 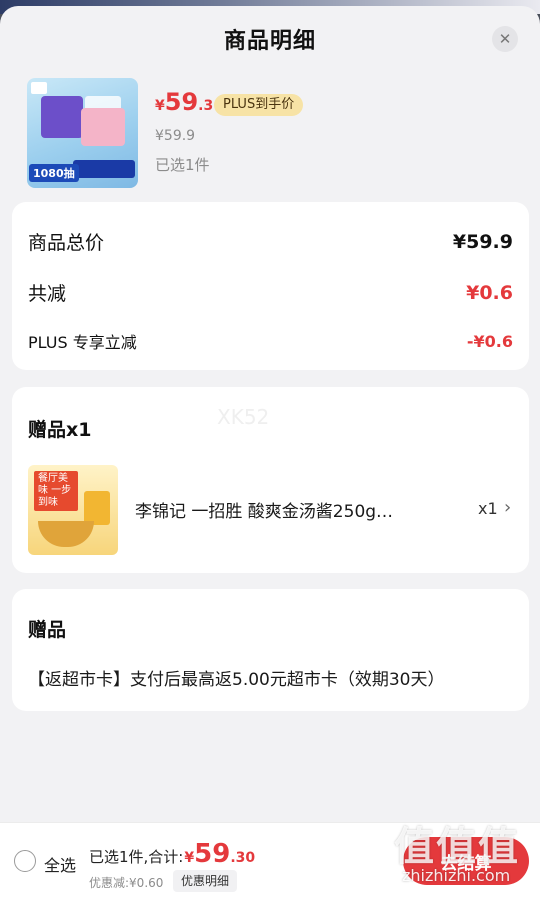 What do you see at coordinates (47, 630) in the screenshot?
I see `coupon-gift-title: 赠品` at bounding box center [47, 630].